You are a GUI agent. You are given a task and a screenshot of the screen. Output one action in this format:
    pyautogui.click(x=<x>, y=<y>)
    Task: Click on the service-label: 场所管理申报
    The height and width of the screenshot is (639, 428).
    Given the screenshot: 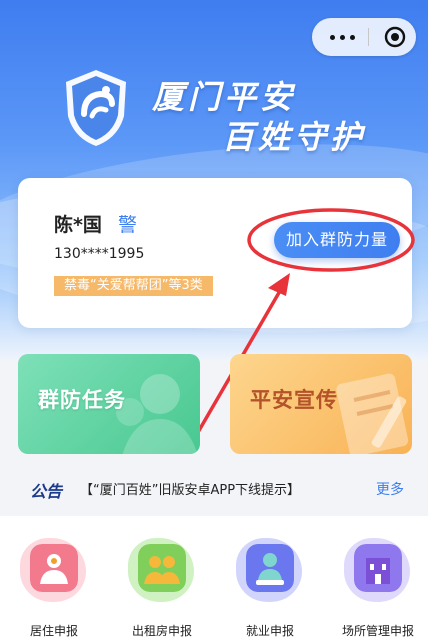 What is the action you would take?
    pyautogui.click(x=377, y=631)
    